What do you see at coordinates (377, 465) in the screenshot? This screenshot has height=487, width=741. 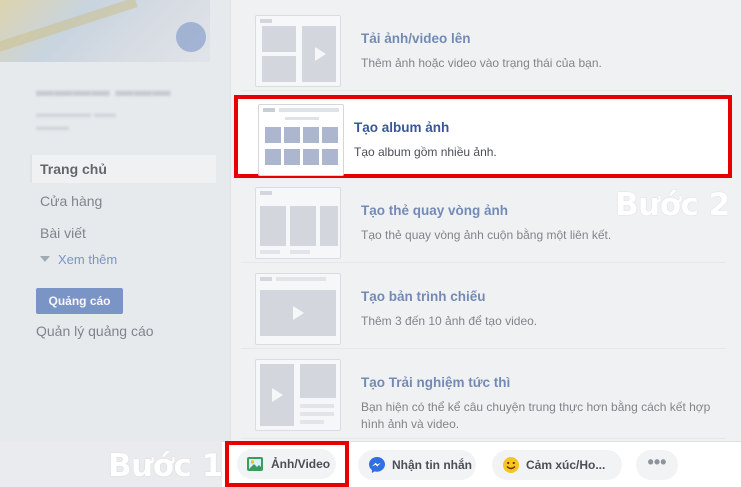 I see `messenger-icon` at bounding box center [377, 465].